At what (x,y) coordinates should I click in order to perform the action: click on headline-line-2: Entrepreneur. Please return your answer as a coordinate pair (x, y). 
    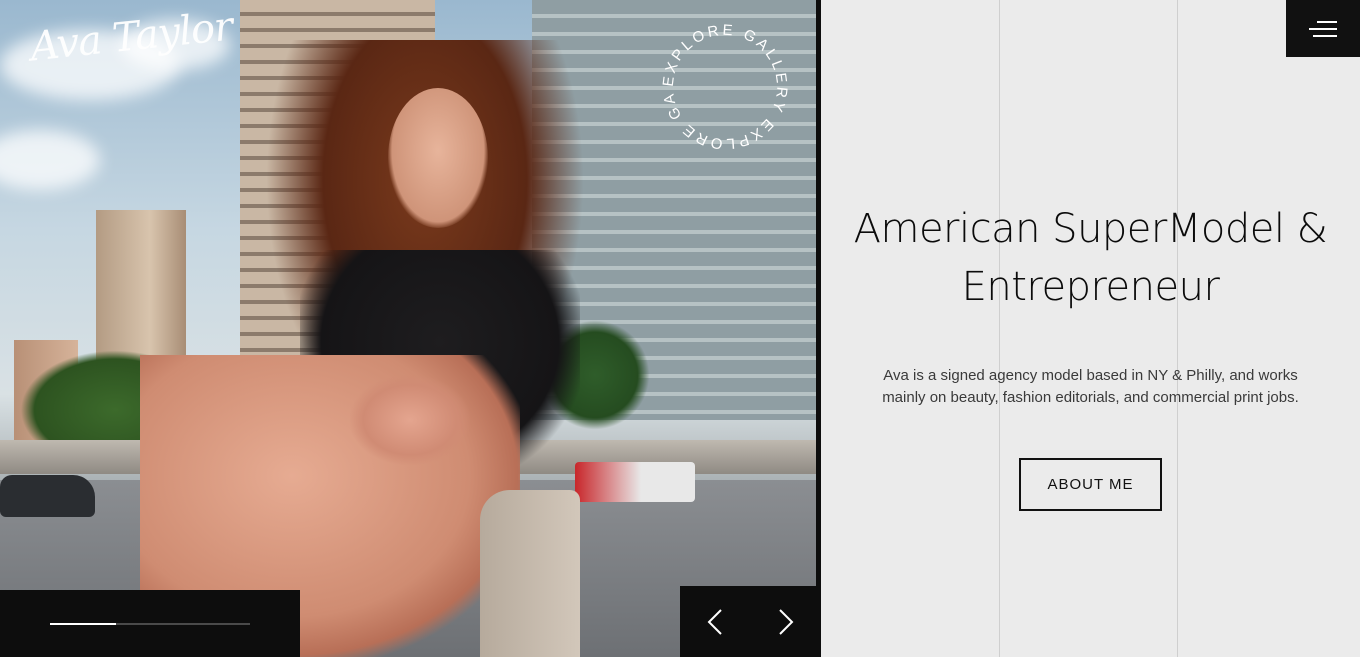
    Looking at the image, I should click on (1090, 287).